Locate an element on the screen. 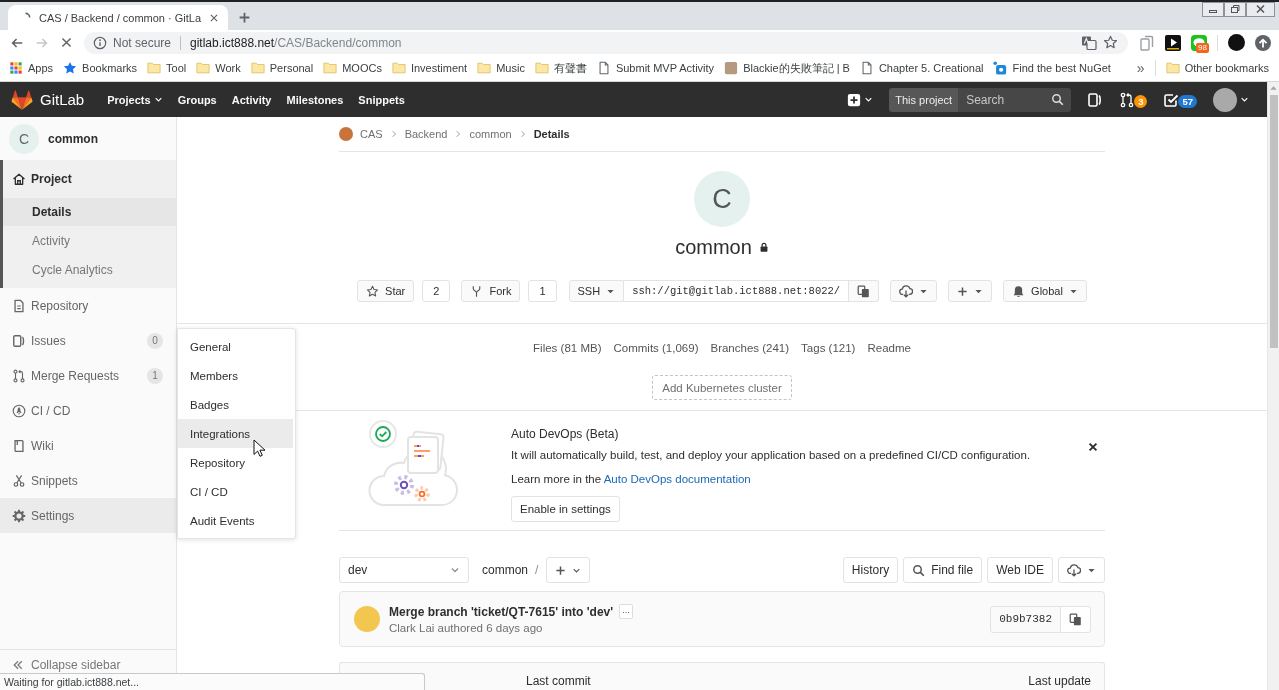 Image resolution: width=1279 pixels, height=690 pixels. close-icon is located at coordinates (1093, 447).